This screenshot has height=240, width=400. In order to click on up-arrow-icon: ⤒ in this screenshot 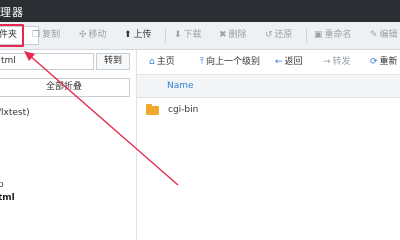, I will do `click(202, 62)`.